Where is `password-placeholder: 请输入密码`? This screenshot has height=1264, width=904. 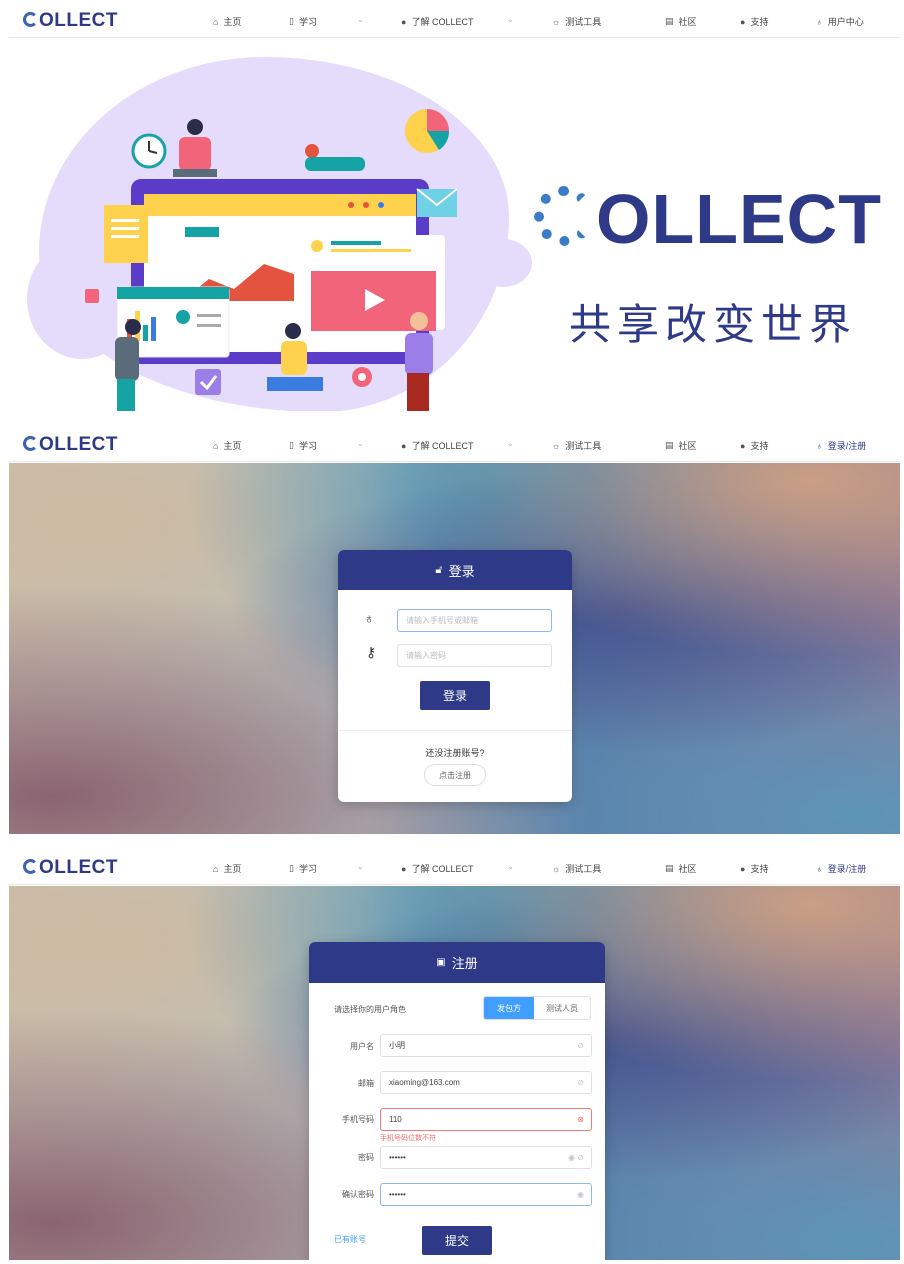 password-placeholder: 请输入密码 is located at coordinates (426, 655).